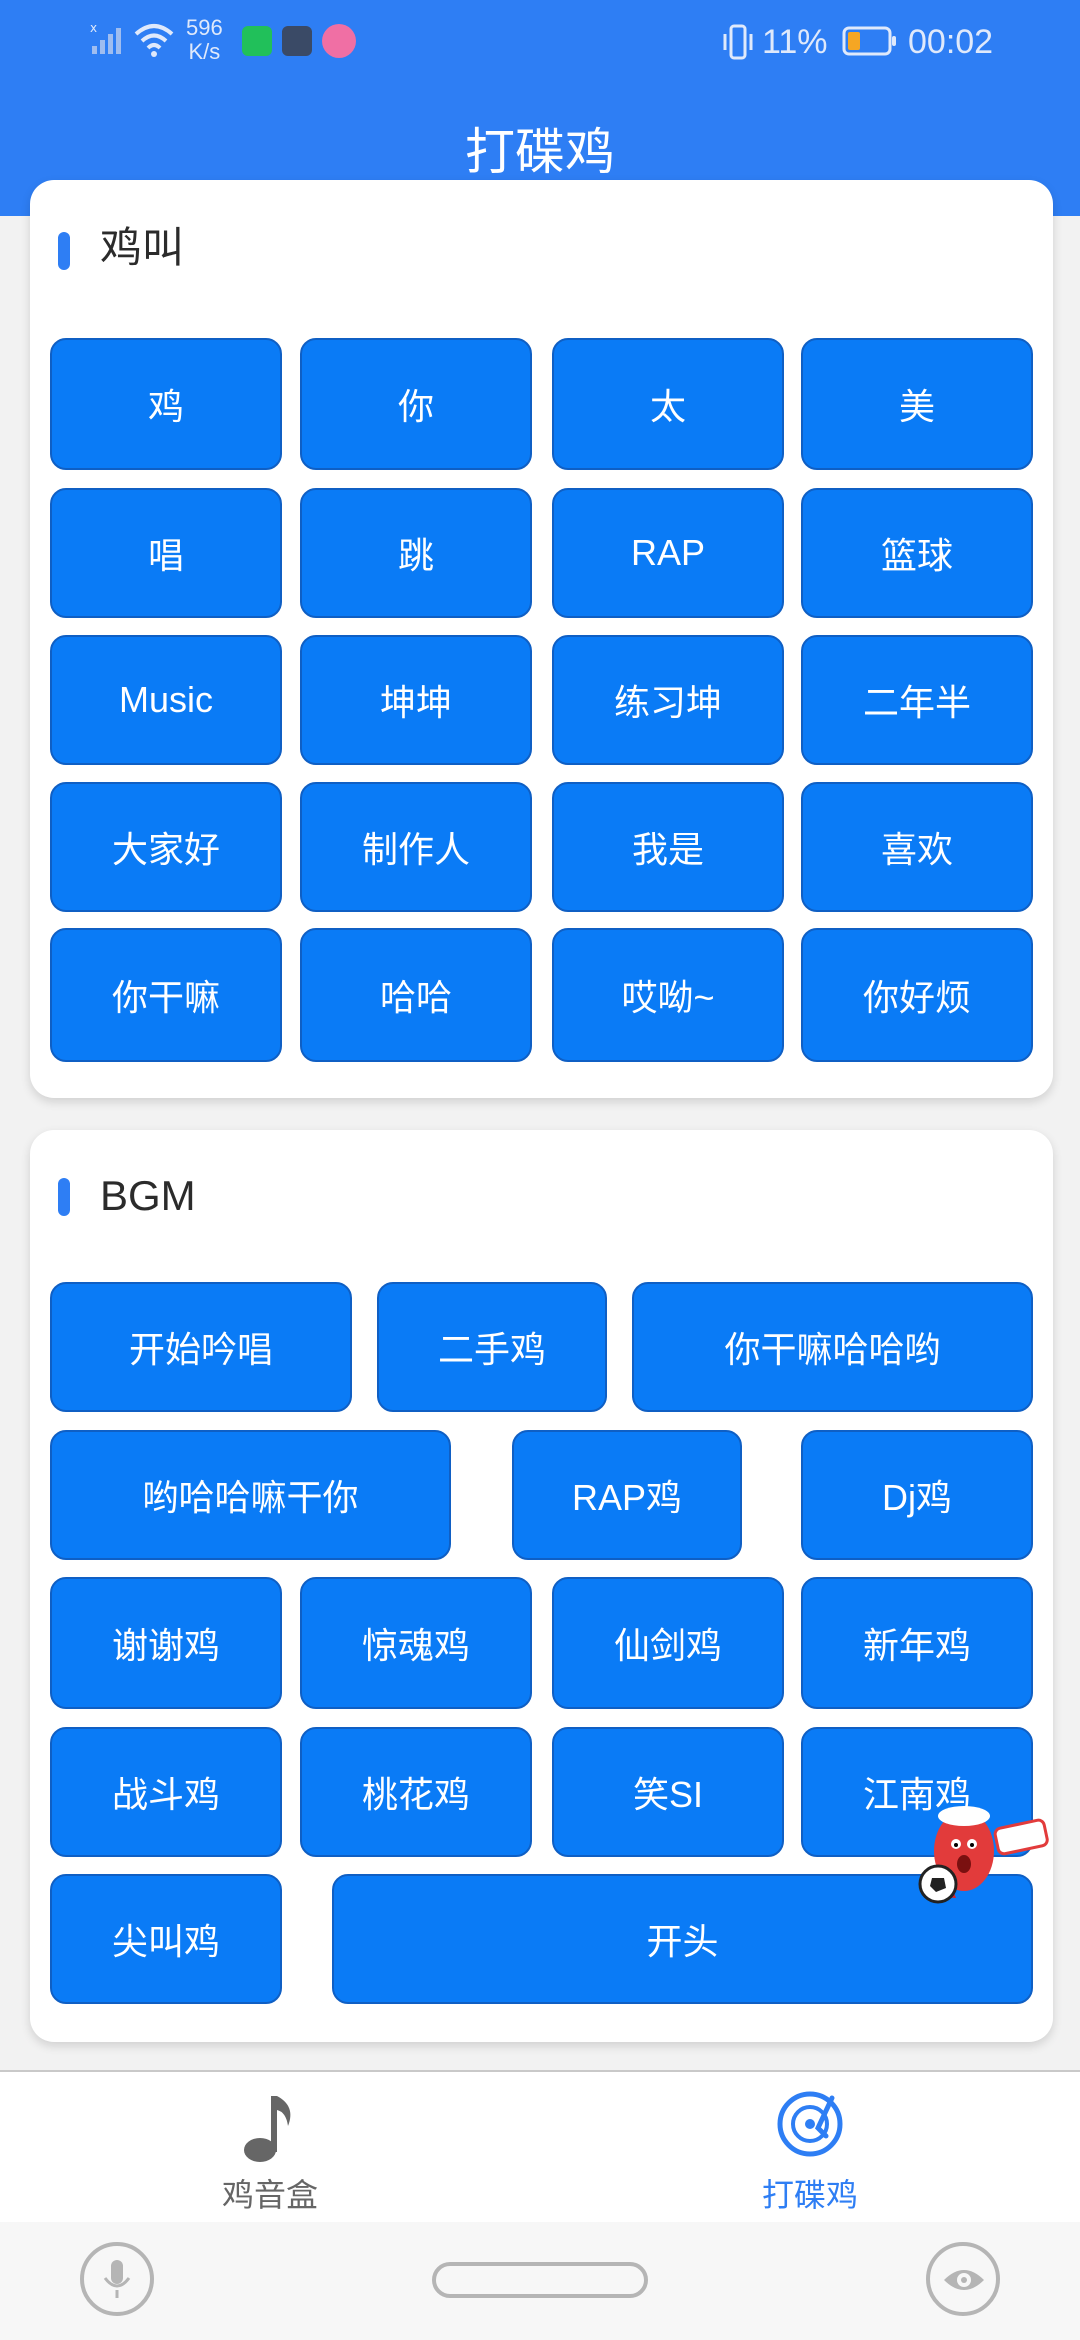  I want to click on eye-comfort-button, so click(963, 2279).